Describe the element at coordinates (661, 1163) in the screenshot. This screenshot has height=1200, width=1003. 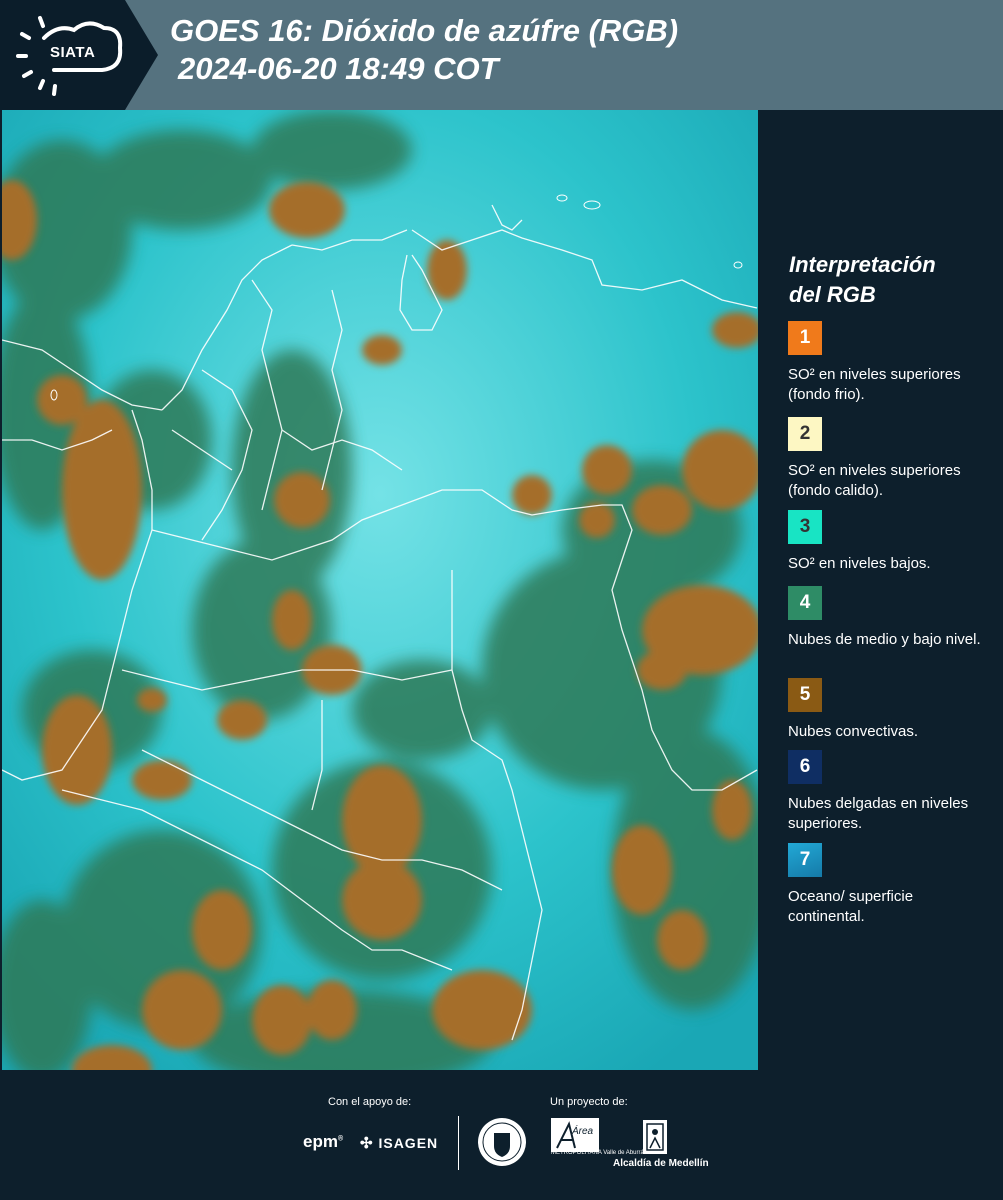
I see `alcaldia-text: Alcaldía de Medellín` at that location.